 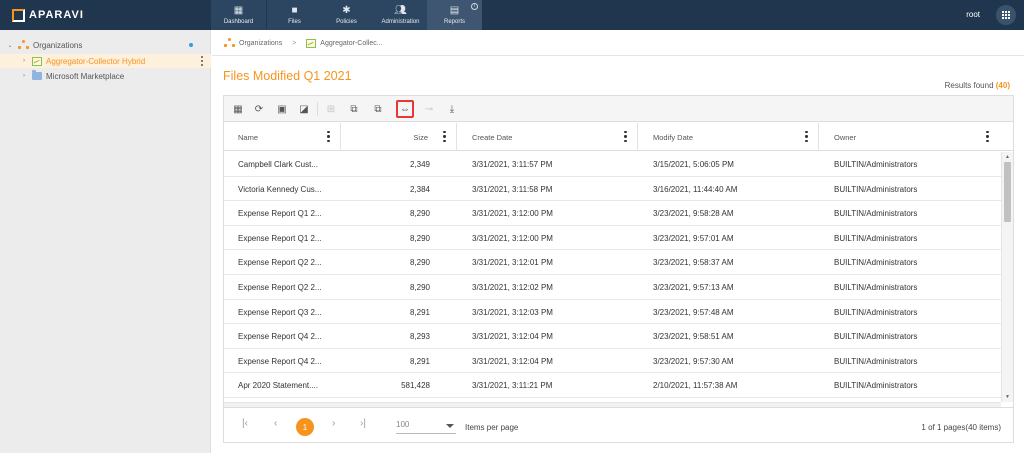 I want to click on tab-policies-label: Policies, so click(x=346, y=21).